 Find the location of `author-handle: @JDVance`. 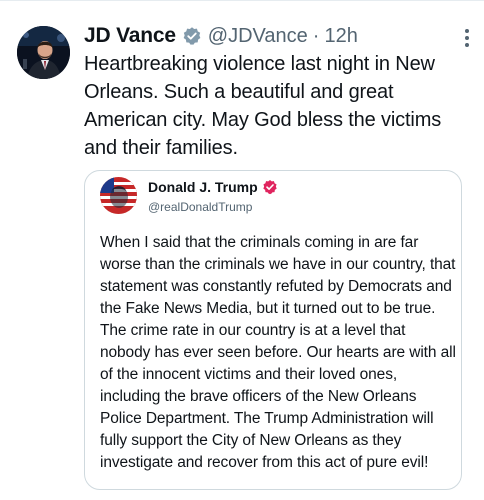

author-handle: @JDVance is located at coordinates (258, 36).